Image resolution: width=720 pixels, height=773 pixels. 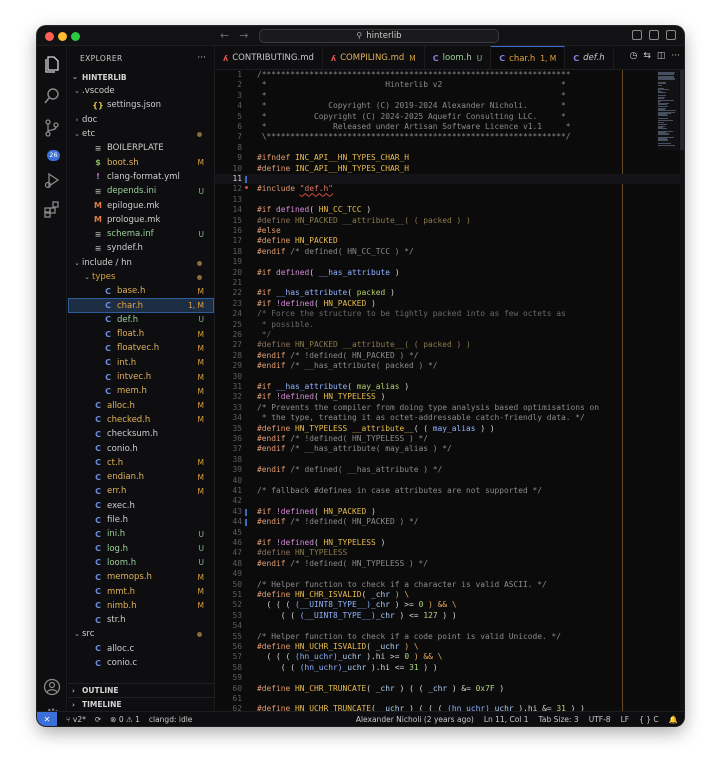 What do you see at coordinates (141, 305) in the screenshot?
I see `file-item: Cchar.h 1, M` at bounding box center [141, 305].